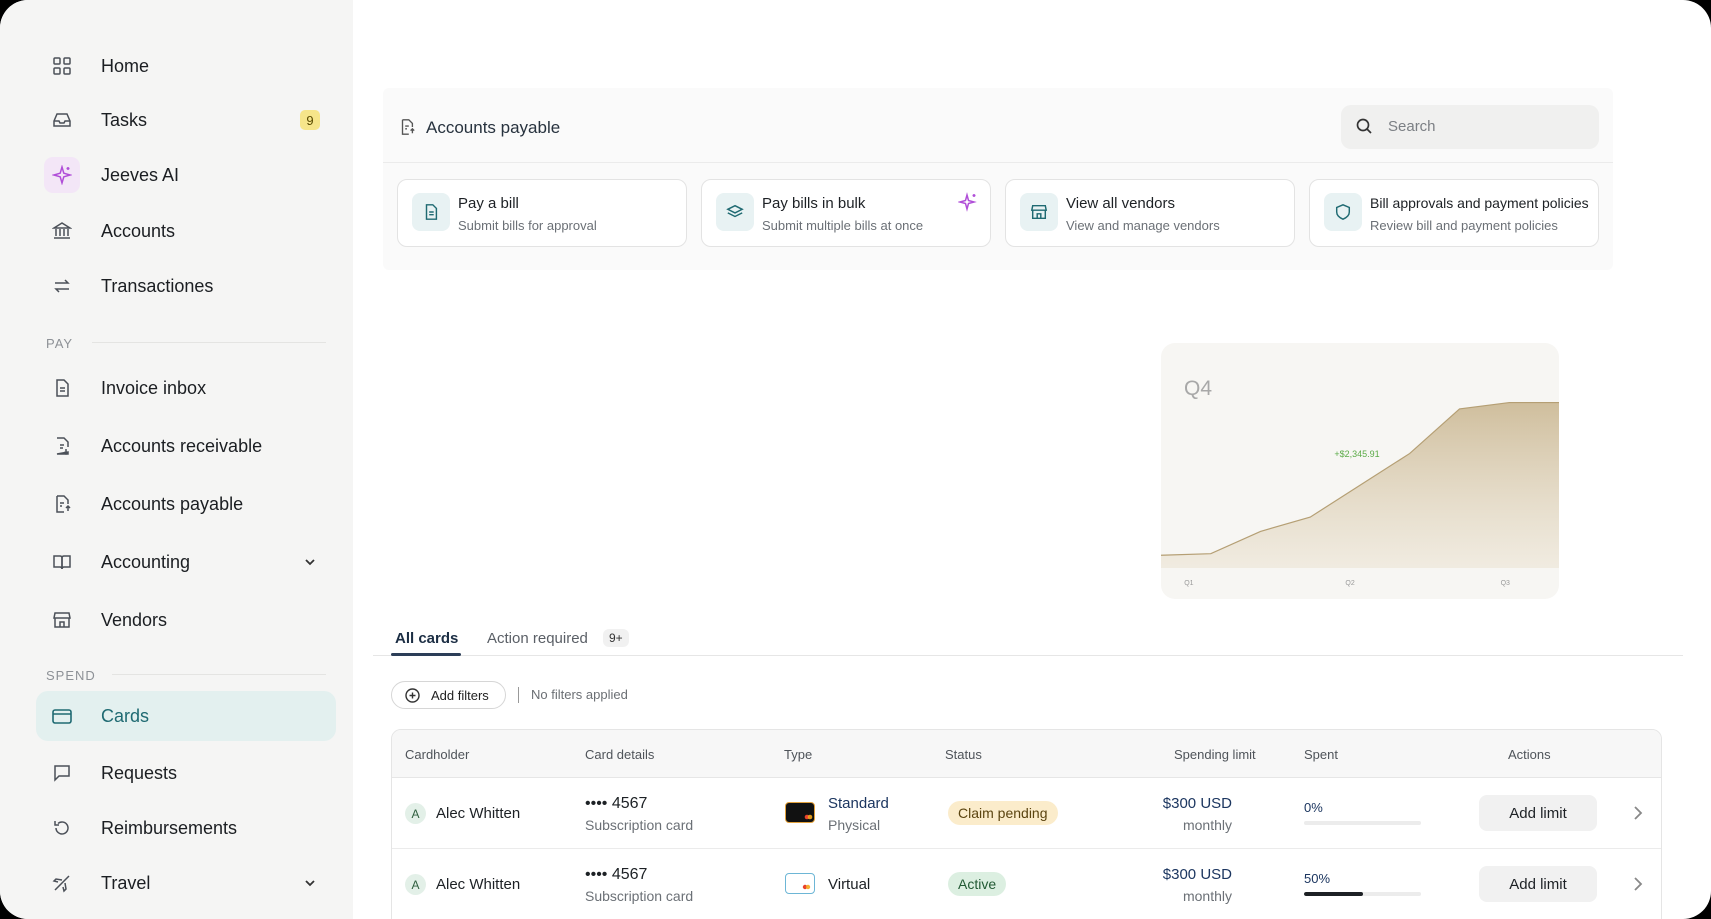 The width and height of the screenshot is (1711, 919). I want to click on sidebar-item-invoice-inbox: Invoice inbox, so click(186, 388).